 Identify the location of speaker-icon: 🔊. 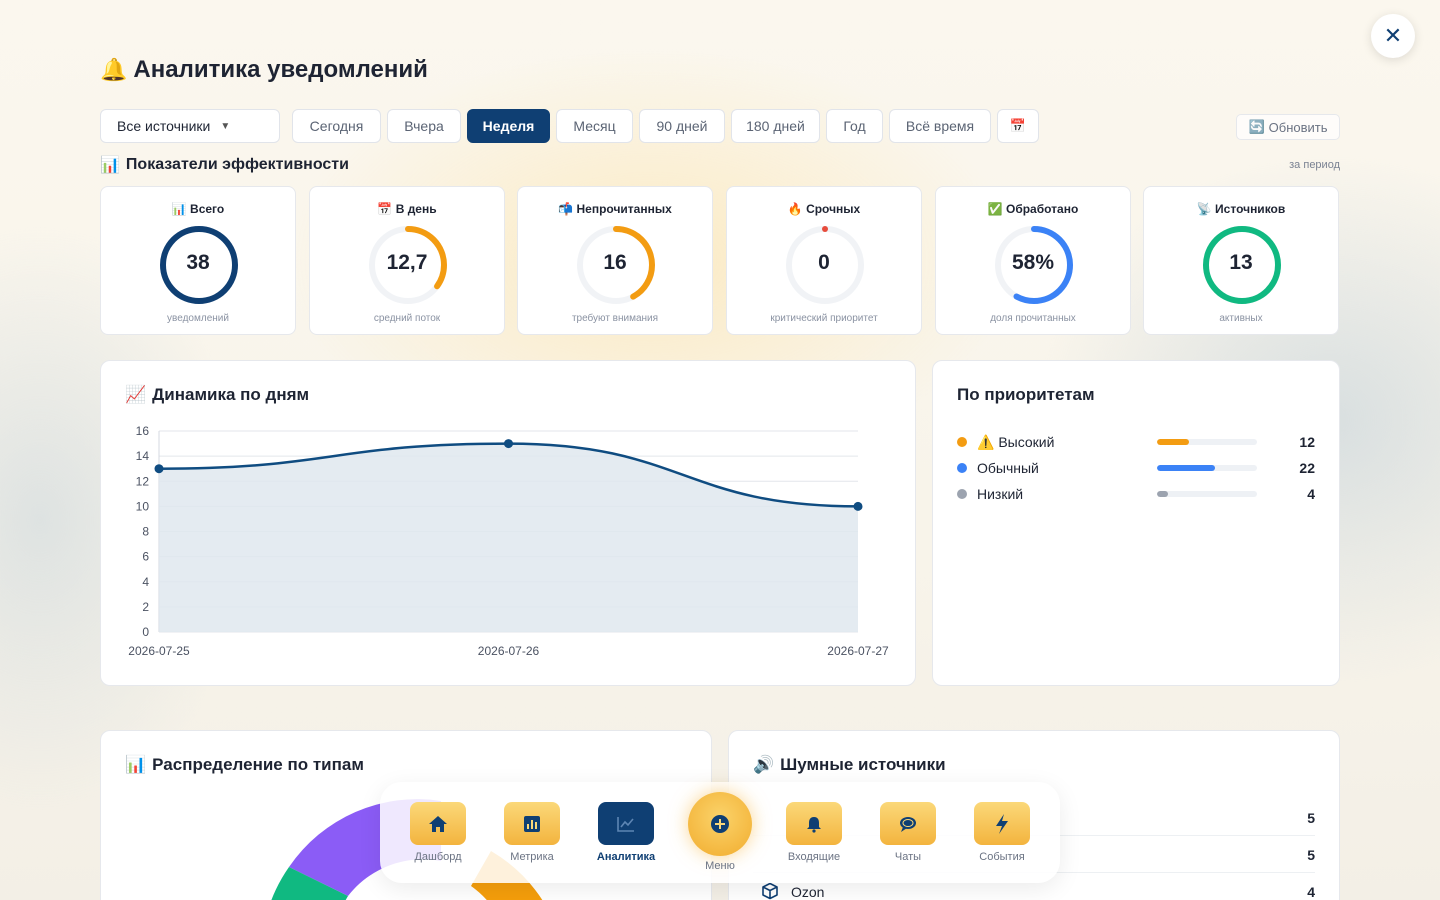
(764, 764).